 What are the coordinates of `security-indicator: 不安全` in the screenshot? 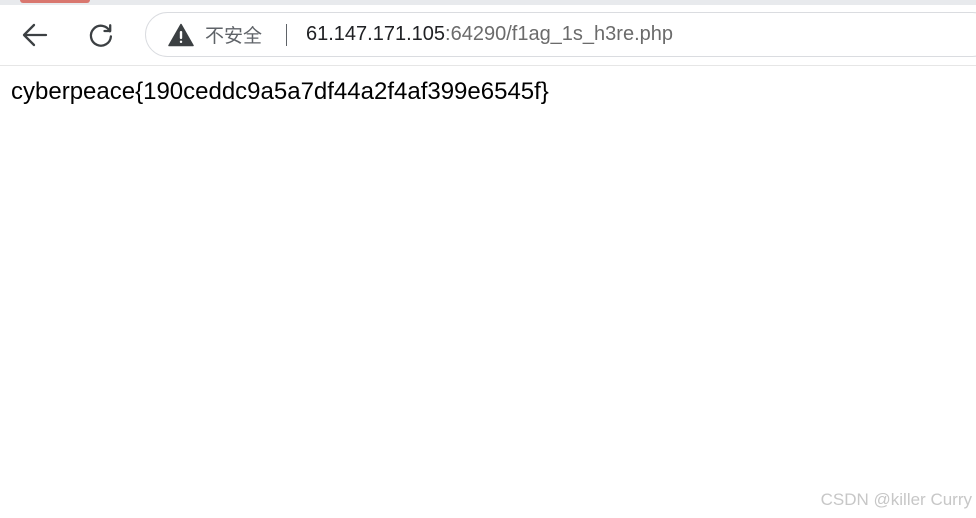 It's located at (215, 34).